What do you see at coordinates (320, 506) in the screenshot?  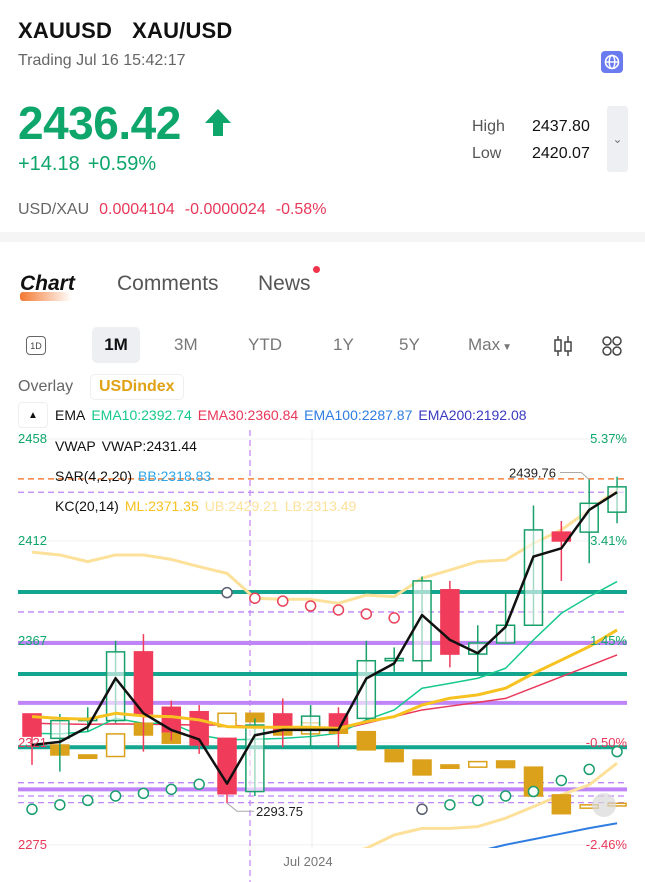 I see `kc-lb-value: LB:2313.49` at bounding box center [320, 506].